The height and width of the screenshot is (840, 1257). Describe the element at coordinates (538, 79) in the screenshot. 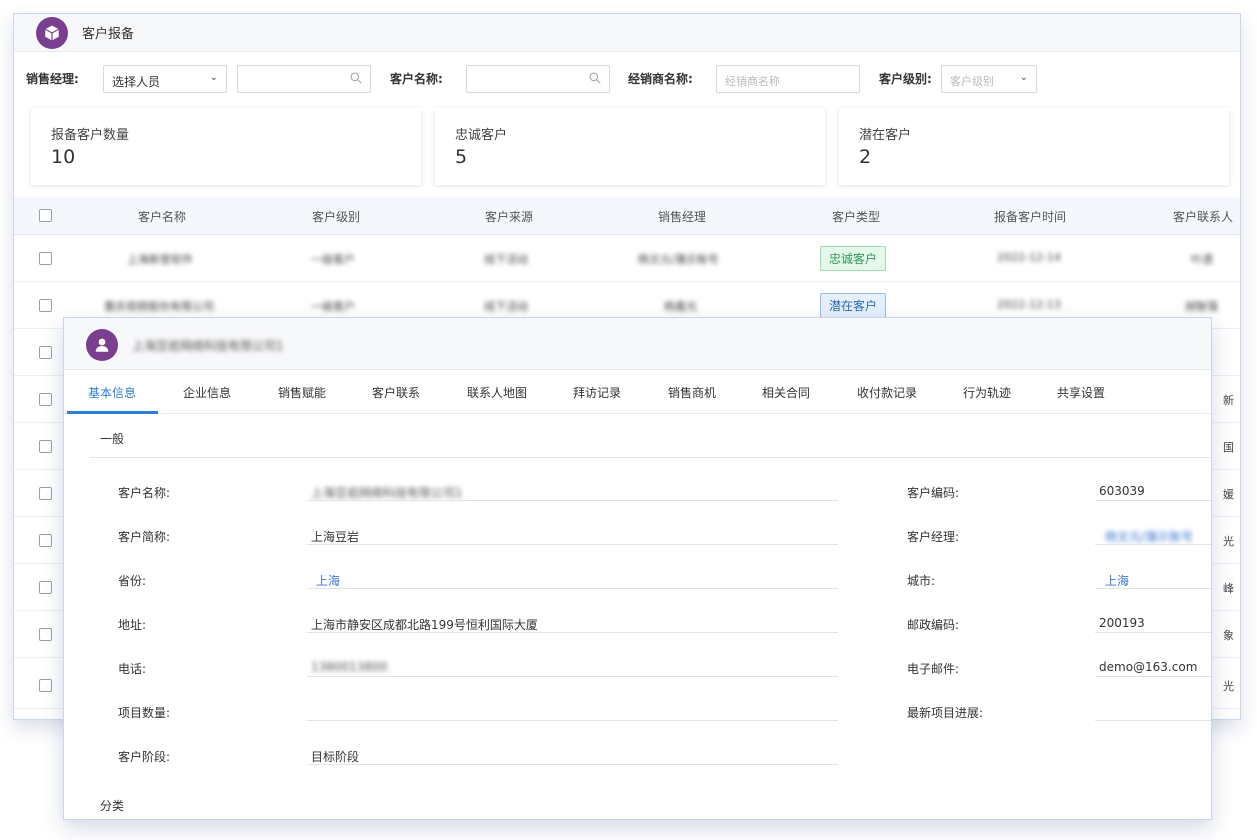

I see `customer-name-input` at that location.